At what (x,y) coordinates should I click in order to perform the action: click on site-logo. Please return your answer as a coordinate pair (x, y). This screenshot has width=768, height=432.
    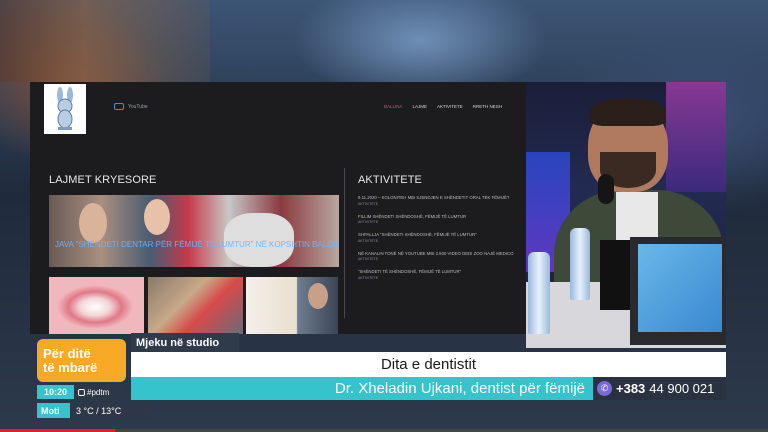
    Looking at the image, I should click on (65, 109).